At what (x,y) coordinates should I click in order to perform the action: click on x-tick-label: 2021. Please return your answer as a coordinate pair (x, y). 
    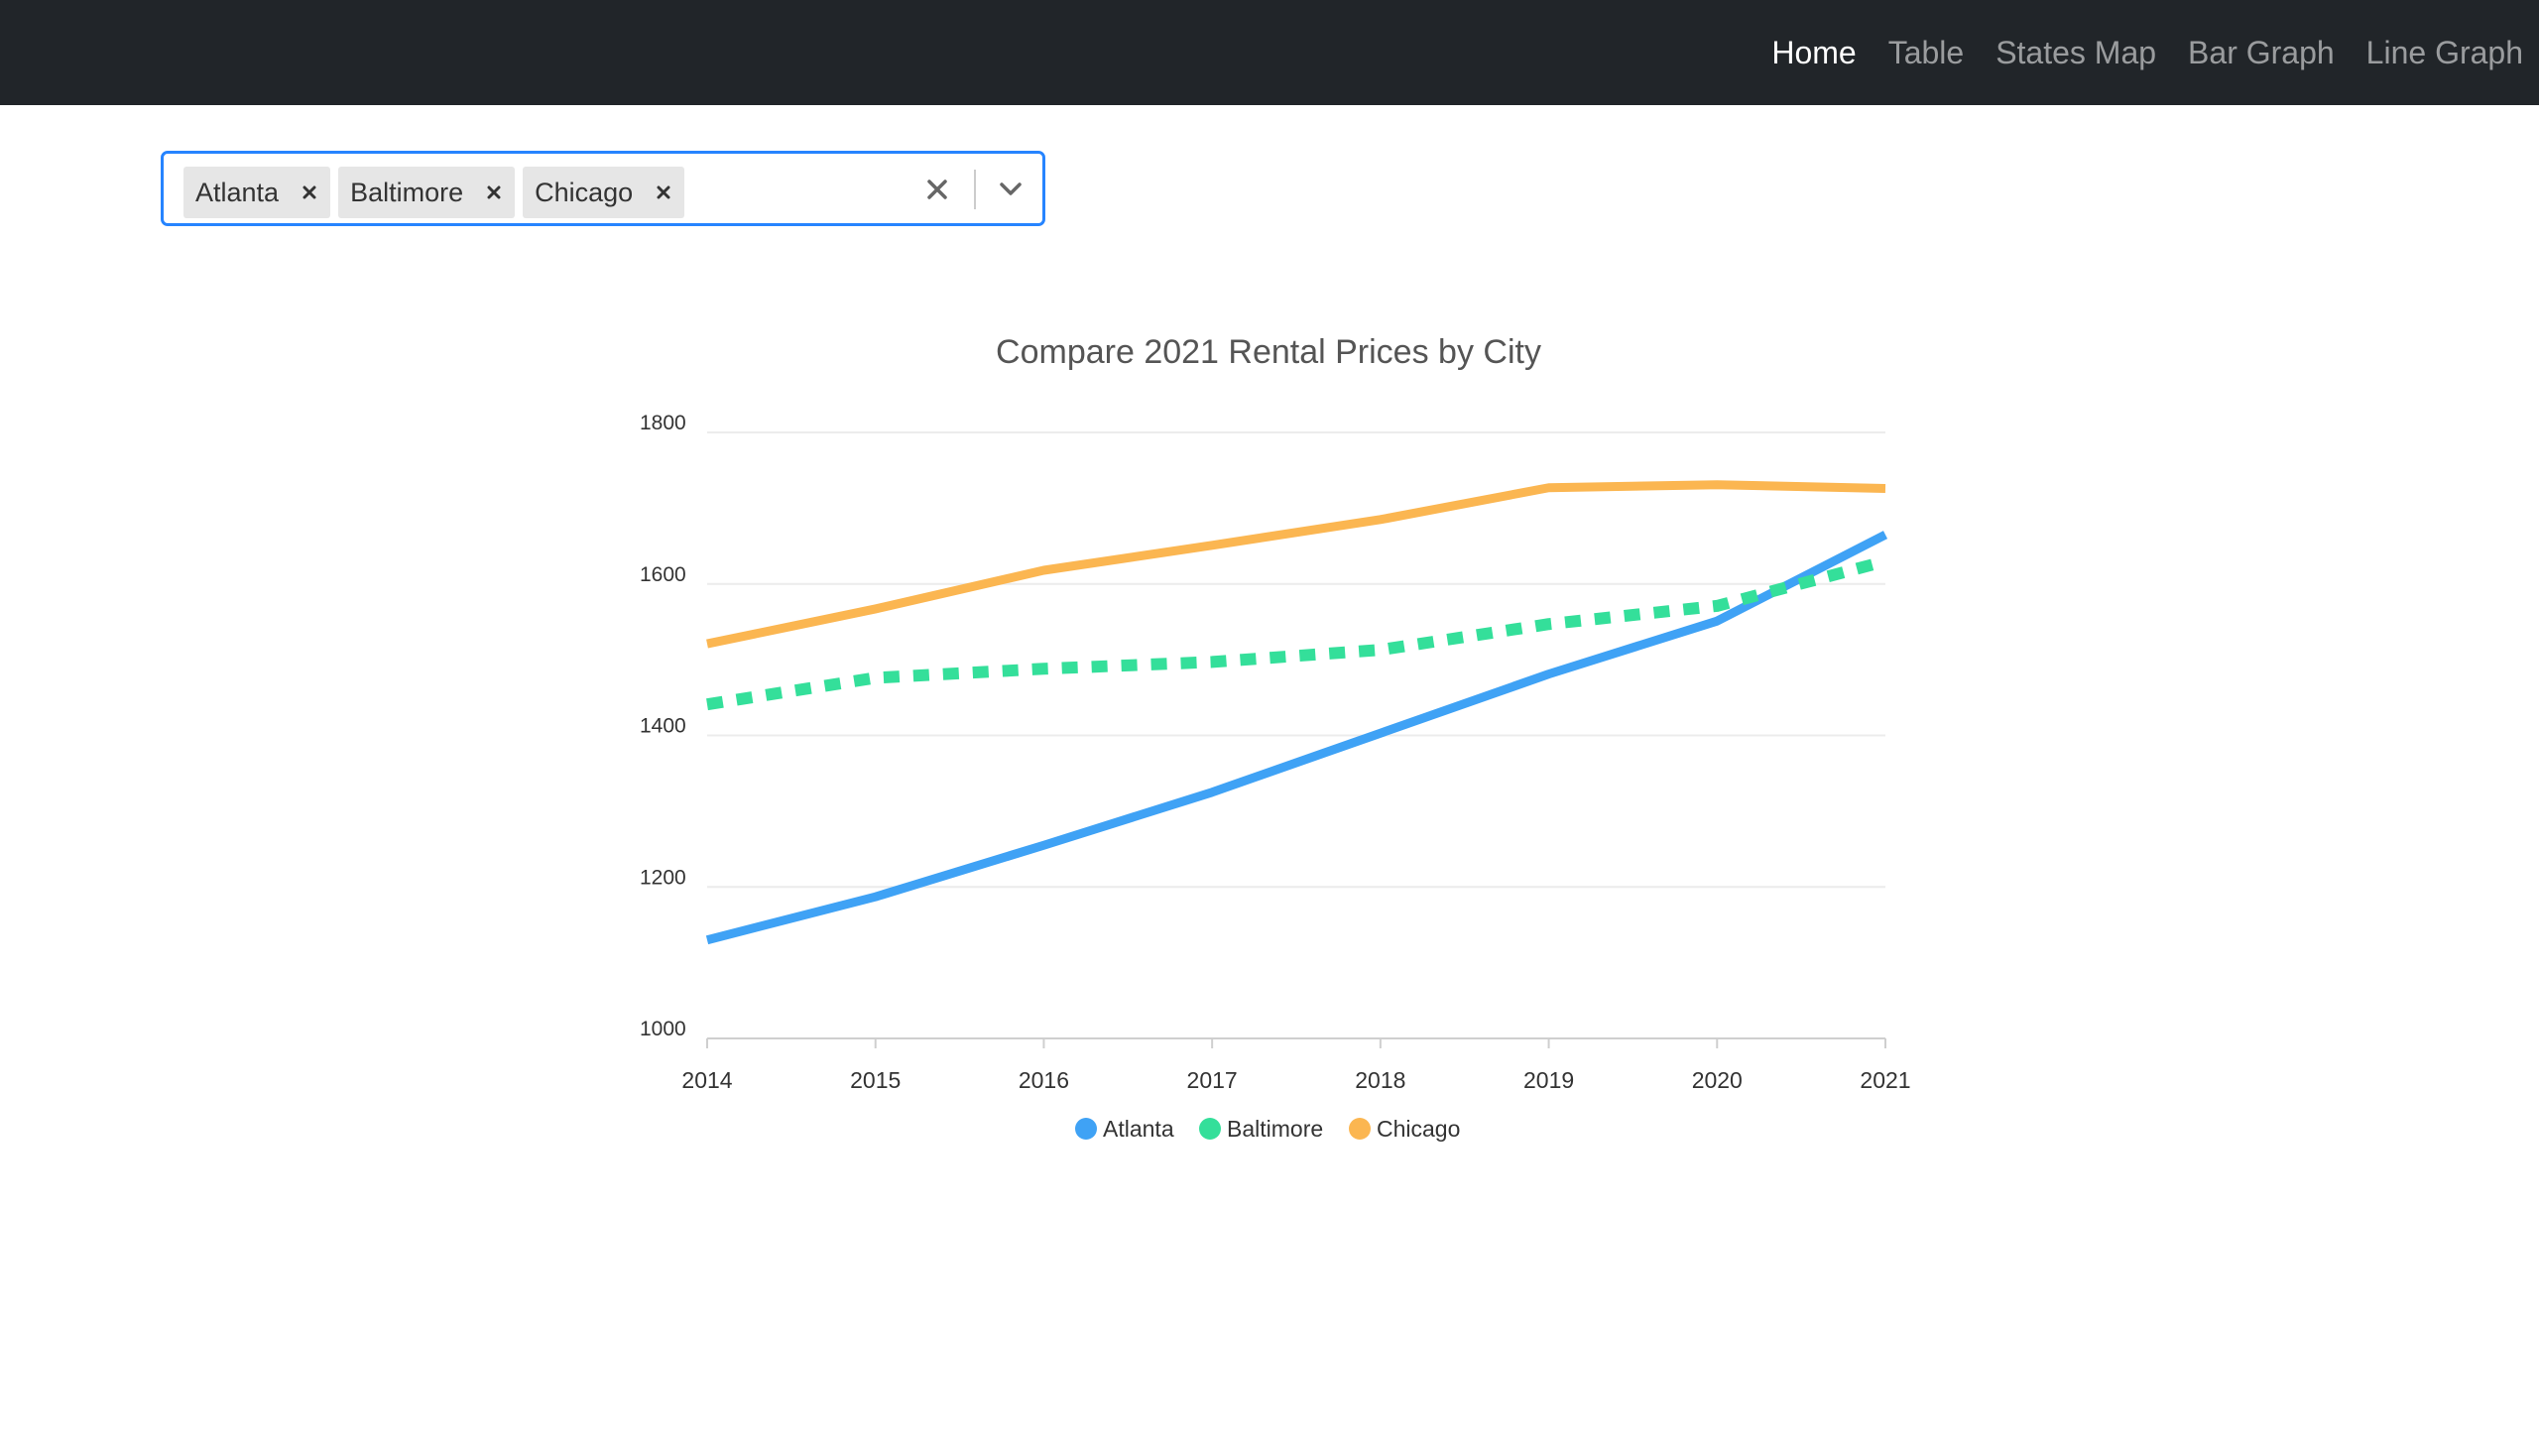
    Looking at the image, I should click on (1885, 1080).